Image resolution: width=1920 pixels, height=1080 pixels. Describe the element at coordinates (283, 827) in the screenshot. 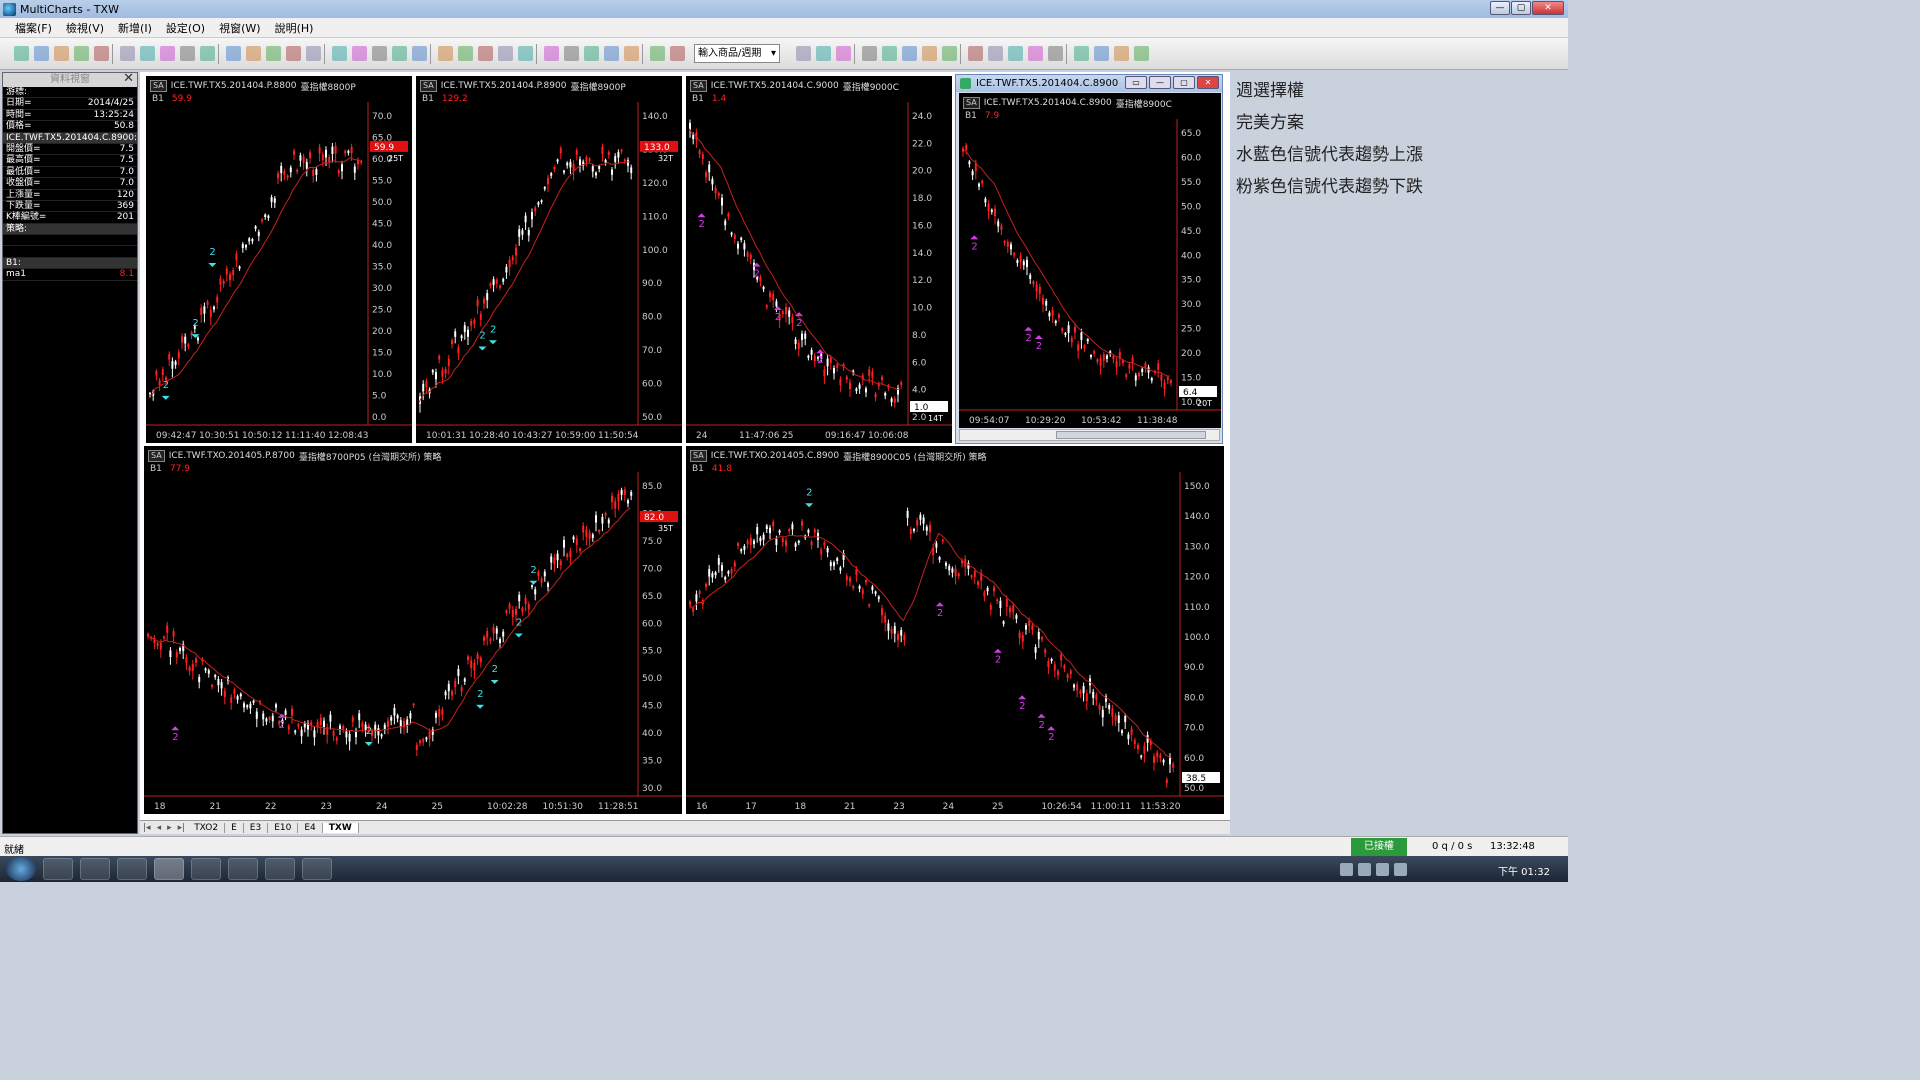

I see `sheet-tab: E10` at that location.